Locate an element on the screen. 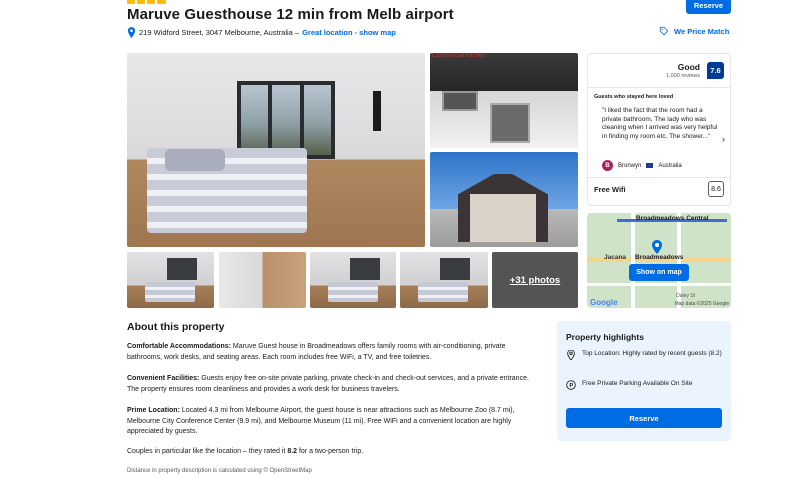 This screenshot has height=479, width=800. price-match-link: We Price Match is located at coordinates (694, 31).